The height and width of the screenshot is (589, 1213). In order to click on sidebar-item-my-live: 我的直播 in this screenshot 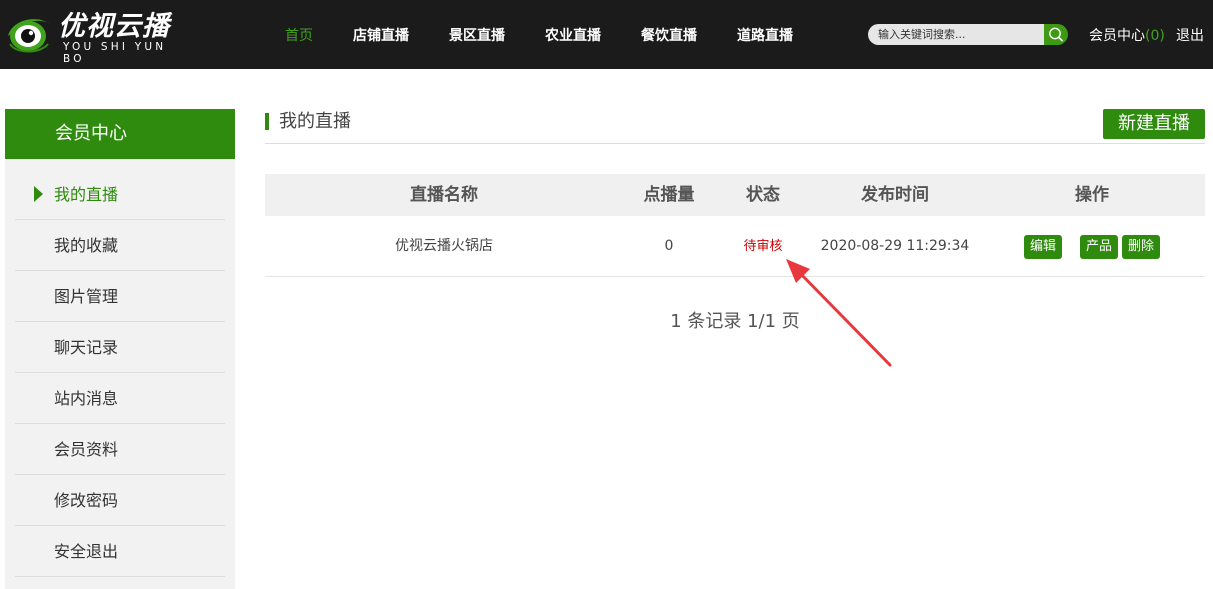, I will do `click(120, 194)`.